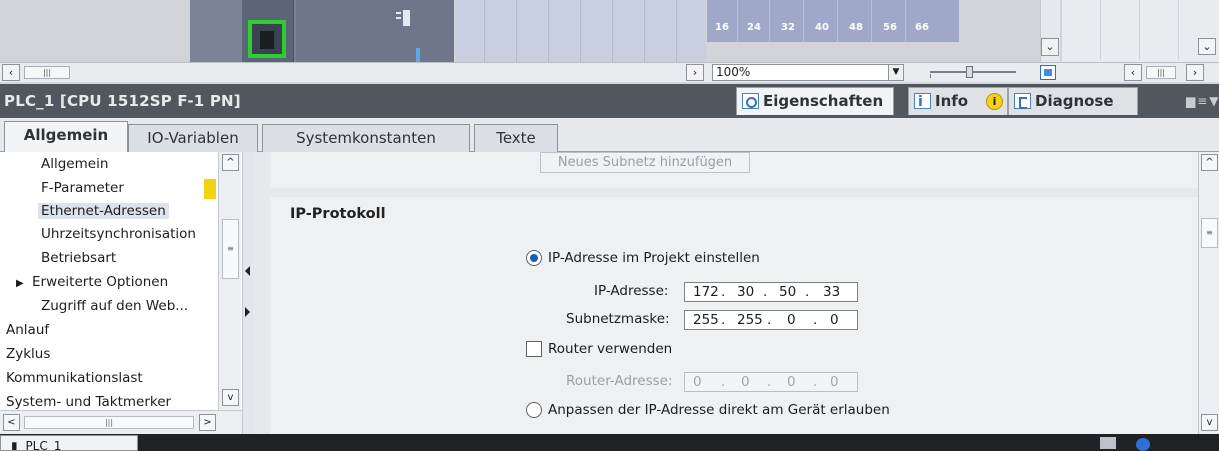  What do you see at coordinates (654, 258) in the screenshot?
I see `radio-set-in-project-label: IP-Adresse im Projekt einstellen` at bounding box center [654, 258].